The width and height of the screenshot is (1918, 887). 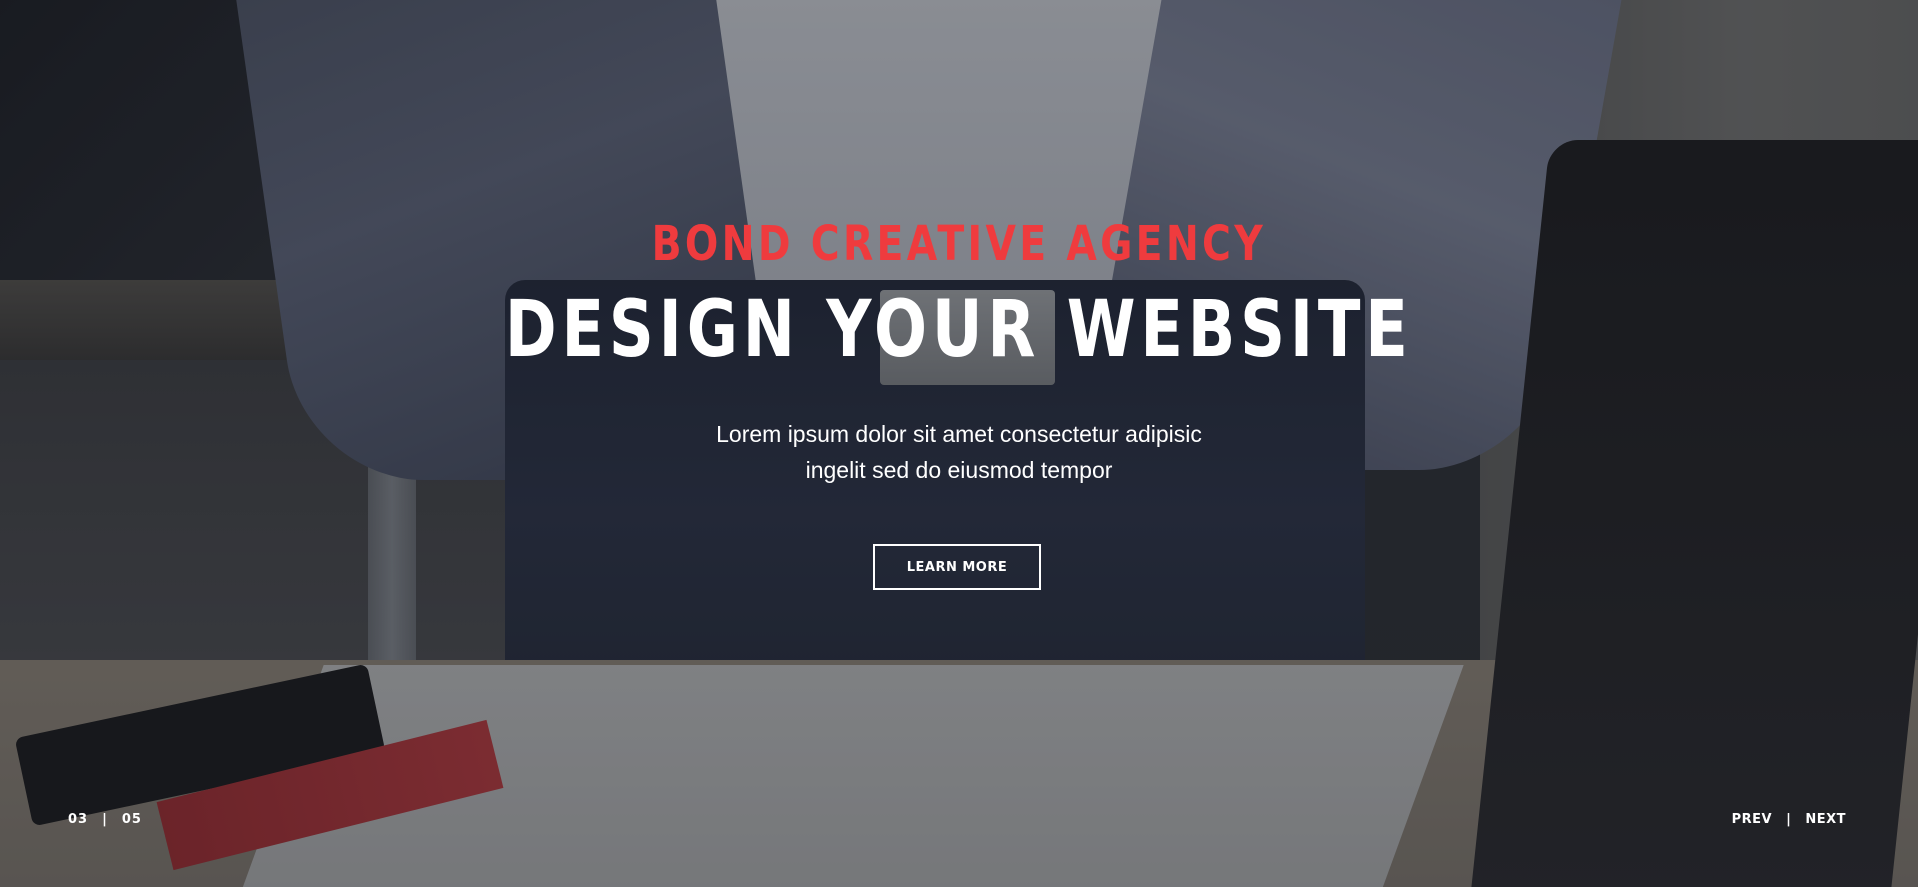 I want to click on next-slide-button: NEXT, so click(x=1825, y=819).